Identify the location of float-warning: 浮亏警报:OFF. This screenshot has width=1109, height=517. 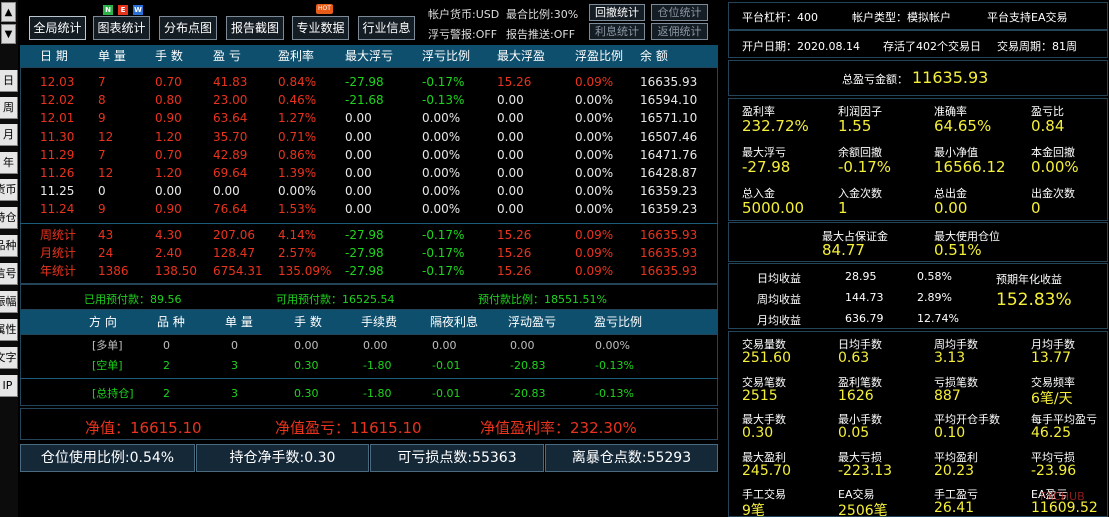
(463, 34).